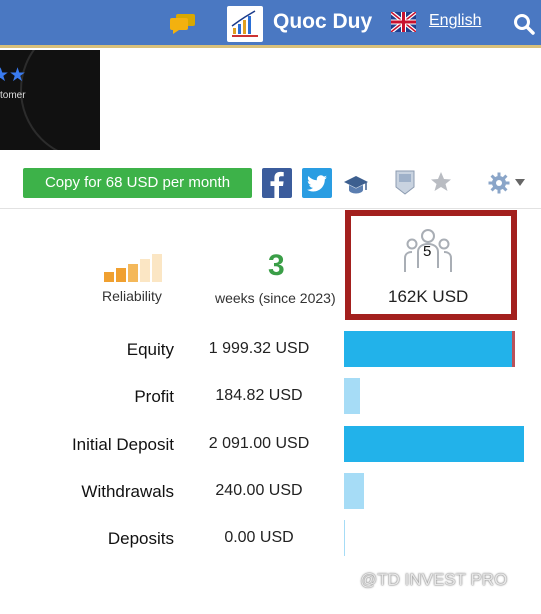 The width and height of the screenshot is (541, 614). What do you see at coordinates (499, 183) in the screenshot?
I see `gear-icon` at bounding box center [499, 183].